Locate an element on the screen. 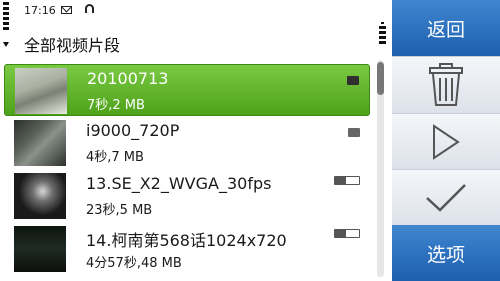 The width and height of the screenshot is (500, 281). play-button is located at coordinates (446, 141).